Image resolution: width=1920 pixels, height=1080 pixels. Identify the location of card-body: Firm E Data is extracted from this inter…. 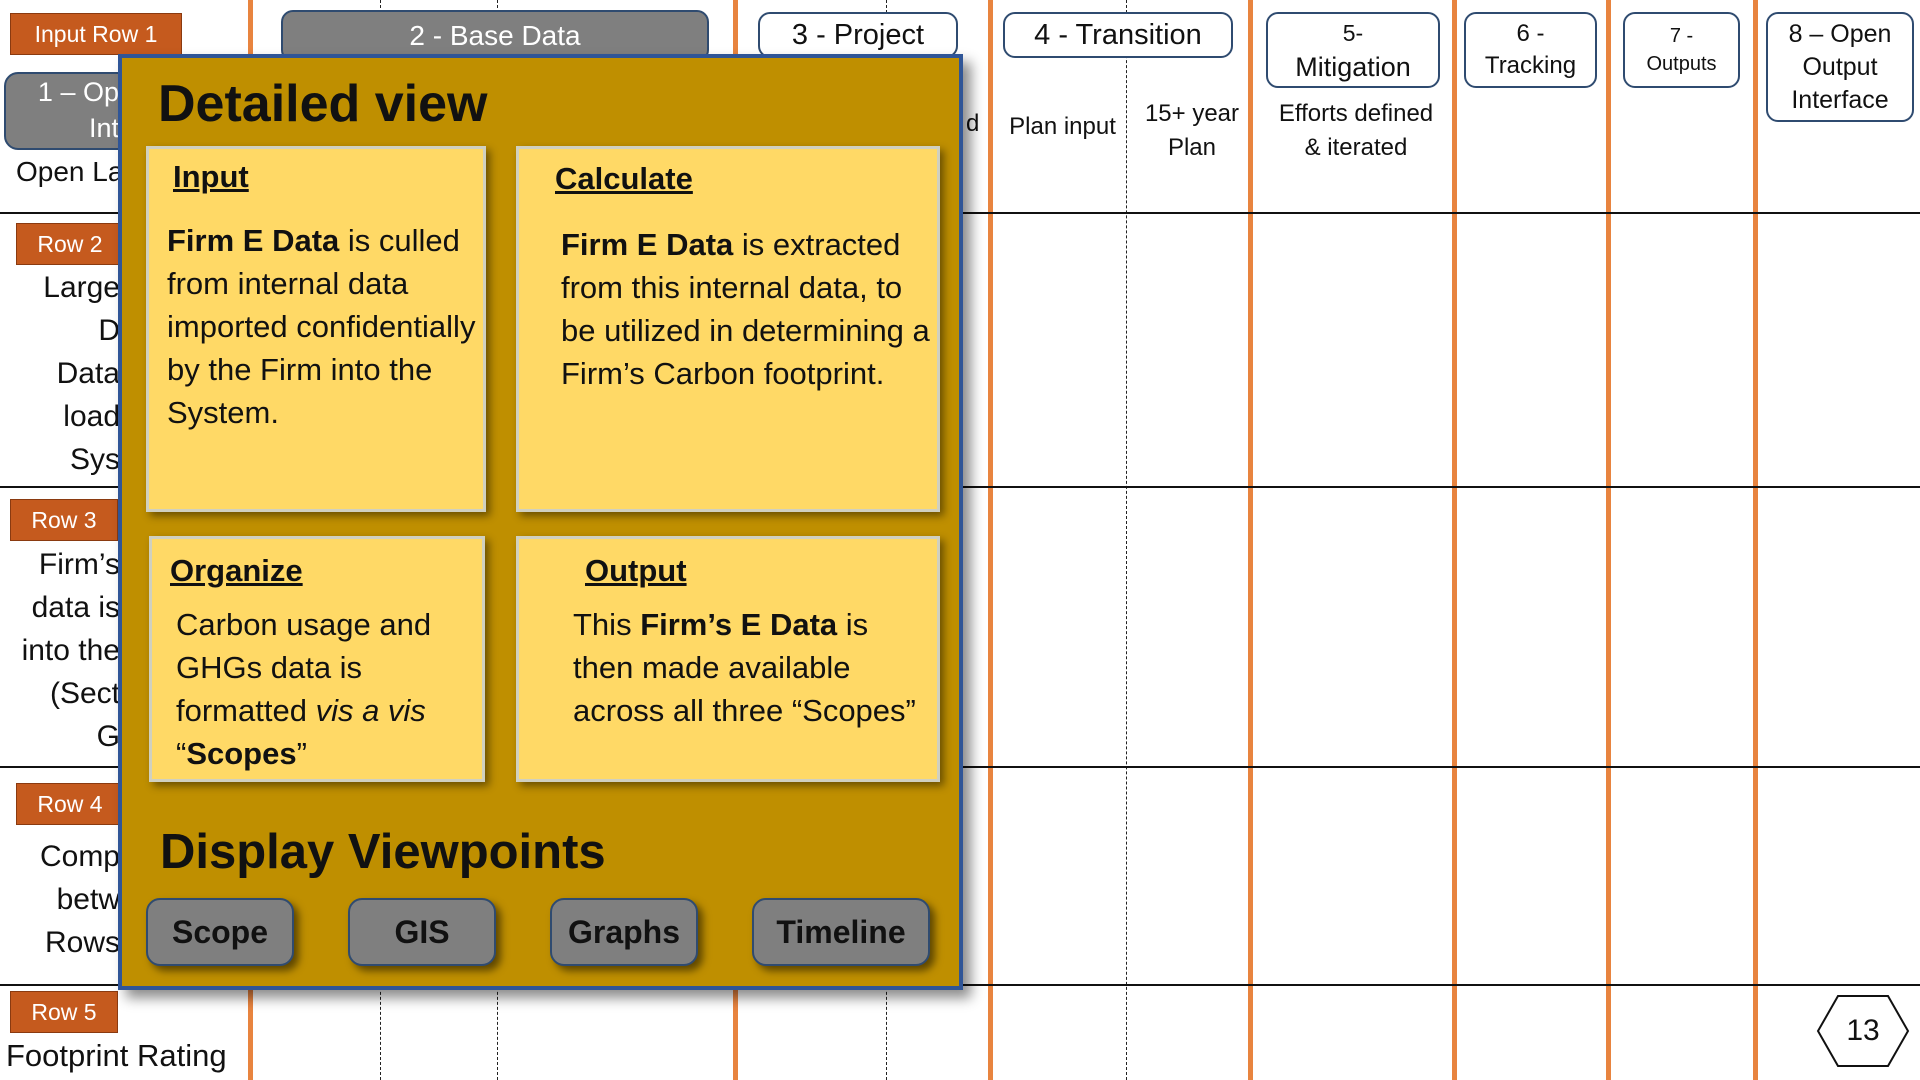
(746, 309).